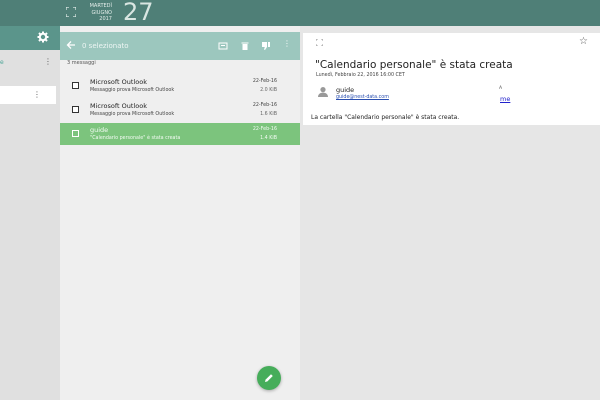  What do you see at coordinates (135, 138) in the screenshot?
I see `message-subject: "Calendario personale" è stata creata` at bounding box center [135, 138].